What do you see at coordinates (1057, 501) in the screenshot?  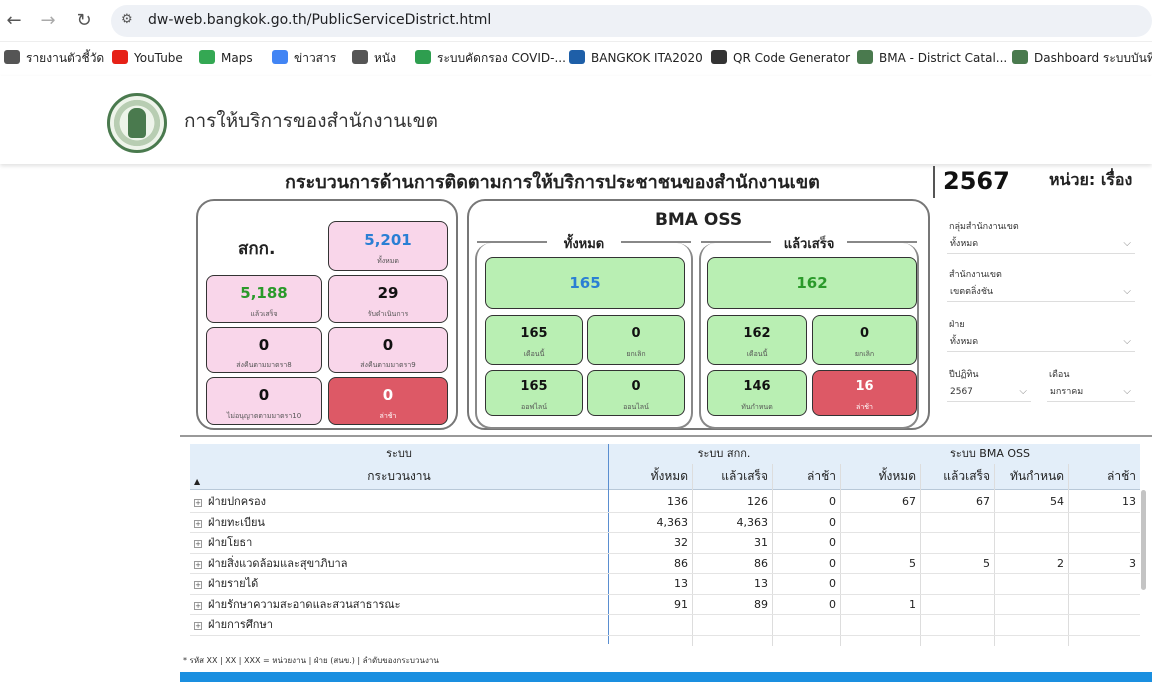 I see `row-value-cell: 54` at bounding box center [1057, 501].